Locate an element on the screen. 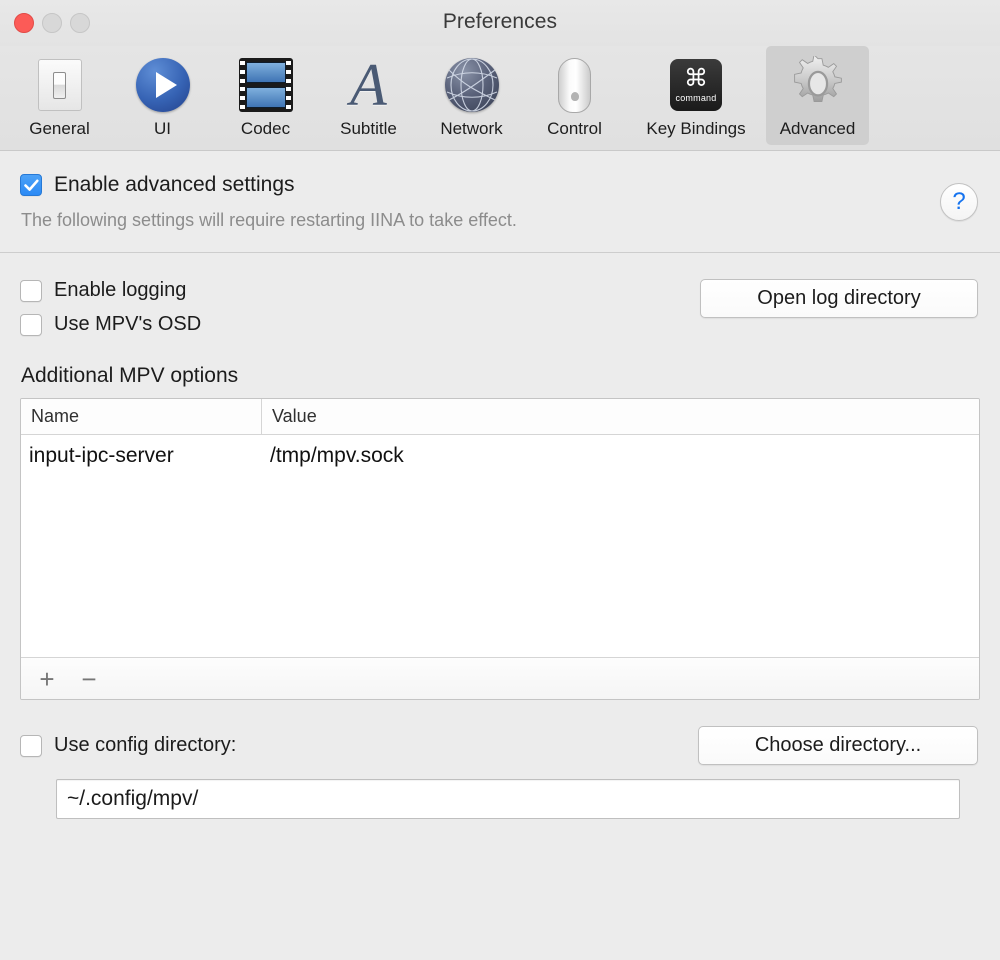  tab-general: General is located at coordinates (59, 95).